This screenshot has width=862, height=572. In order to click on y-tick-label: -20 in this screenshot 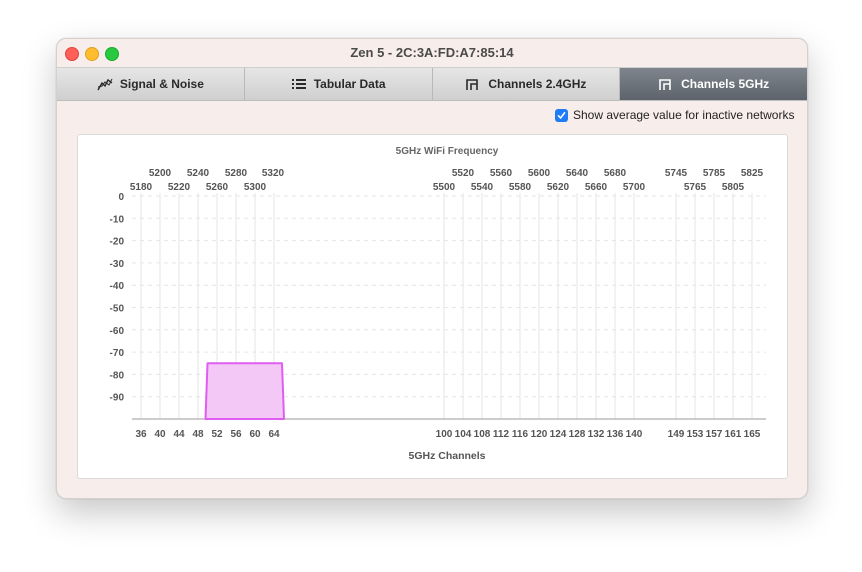, I will do `click(117, 242)`.